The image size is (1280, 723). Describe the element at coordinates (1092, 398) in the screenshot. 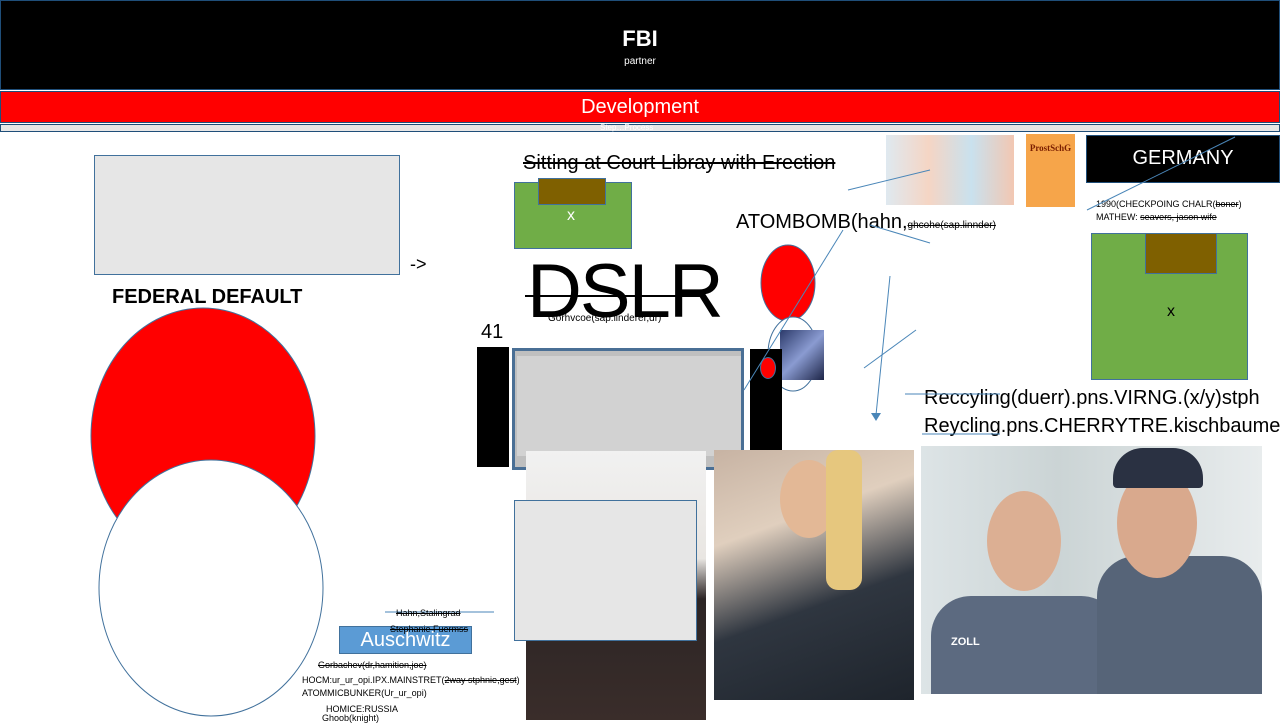

I see `recycling-line-1: Reccyling(duerr).pns.VIRNG.(x/y)stph` at that location.